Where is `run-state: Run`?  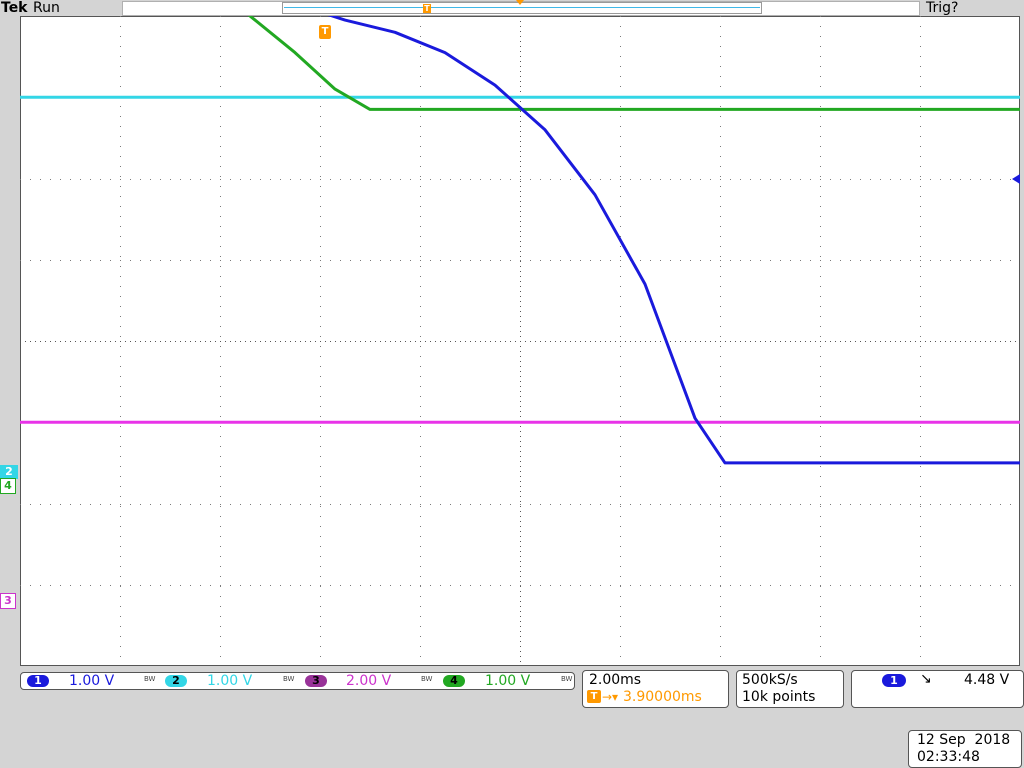 run-state: Run is located at coordinates (46, 8).